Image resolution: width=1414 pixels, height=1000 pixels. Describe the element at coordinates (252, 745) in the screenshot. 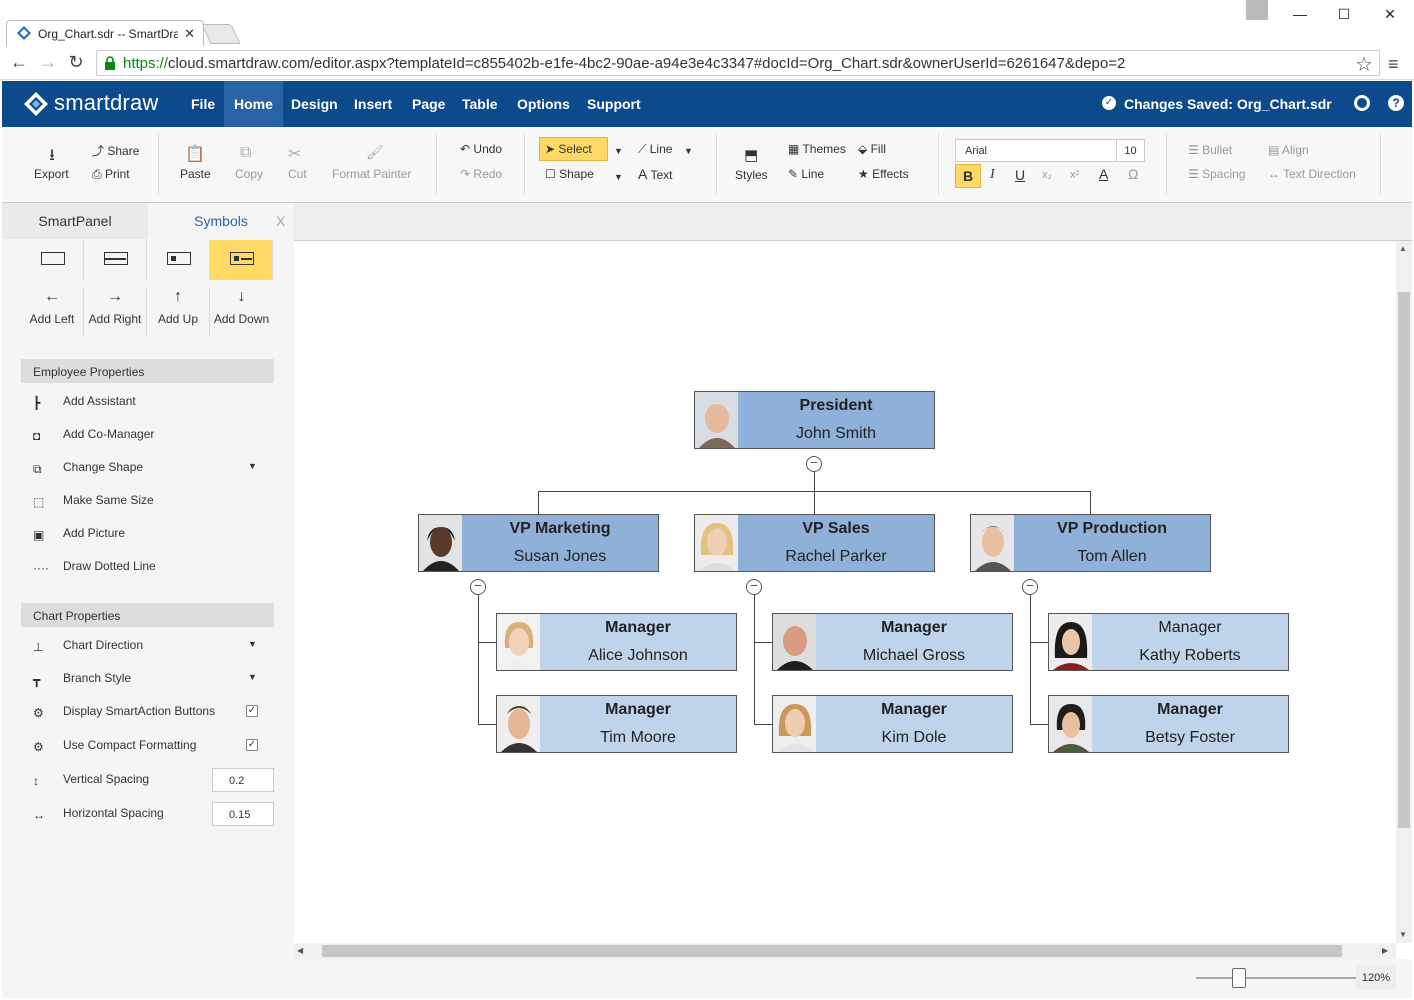

I see `compact-formatting-checkbox: ✓` at that location.